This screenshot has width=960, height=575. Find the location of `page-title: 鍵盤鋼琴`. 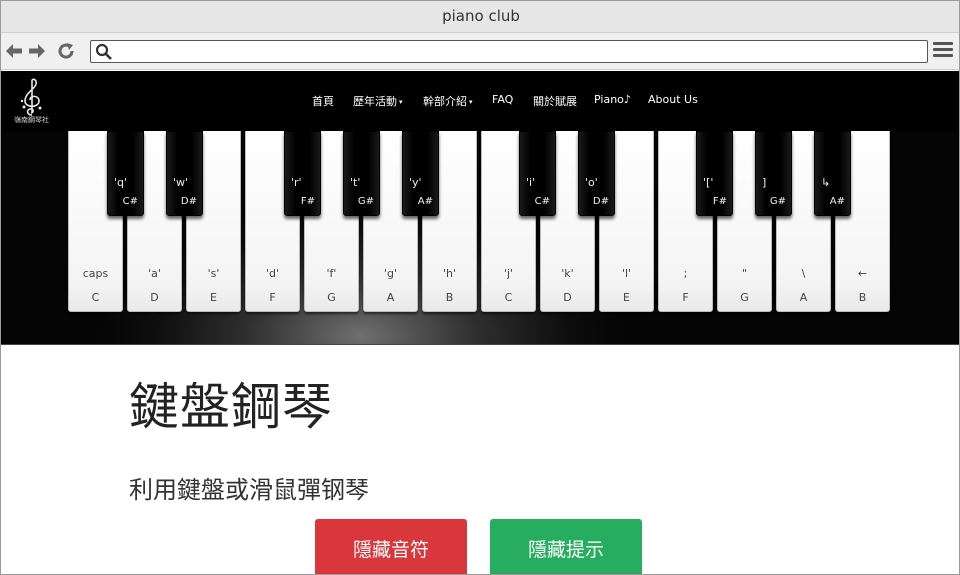

page-title: 鍵盤鋼琴 is located at coordinates (231, 407).